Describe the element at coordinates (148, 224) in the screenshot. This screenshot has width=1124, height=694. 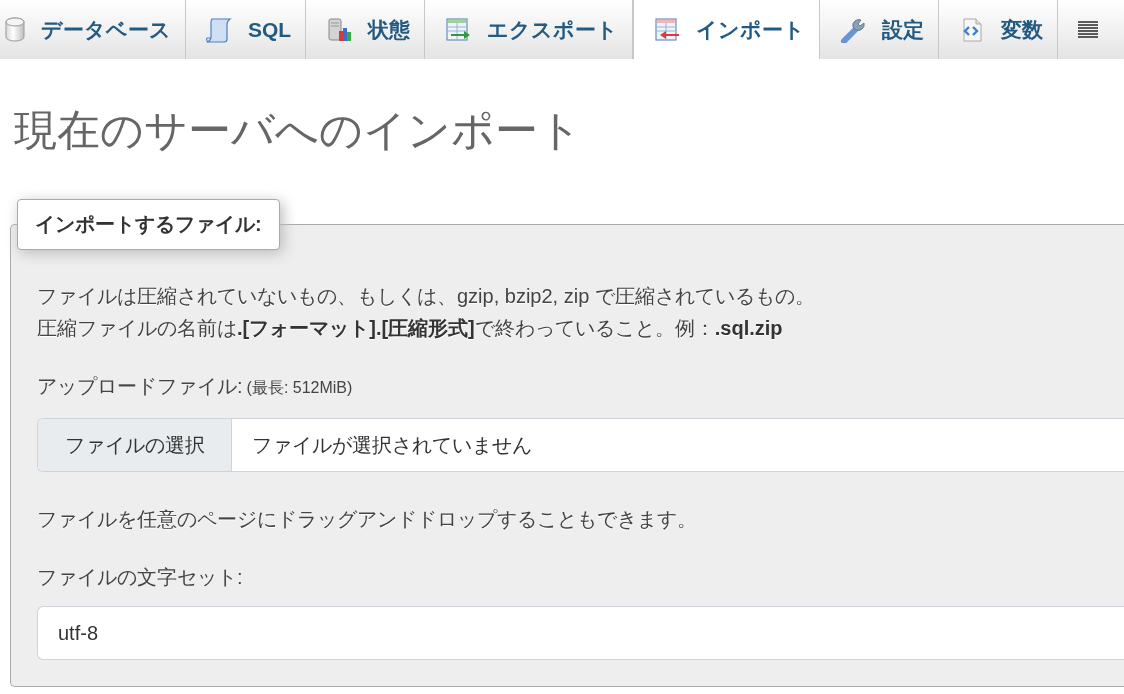
I see `panel-legend: インポートするファイル:` at that location.